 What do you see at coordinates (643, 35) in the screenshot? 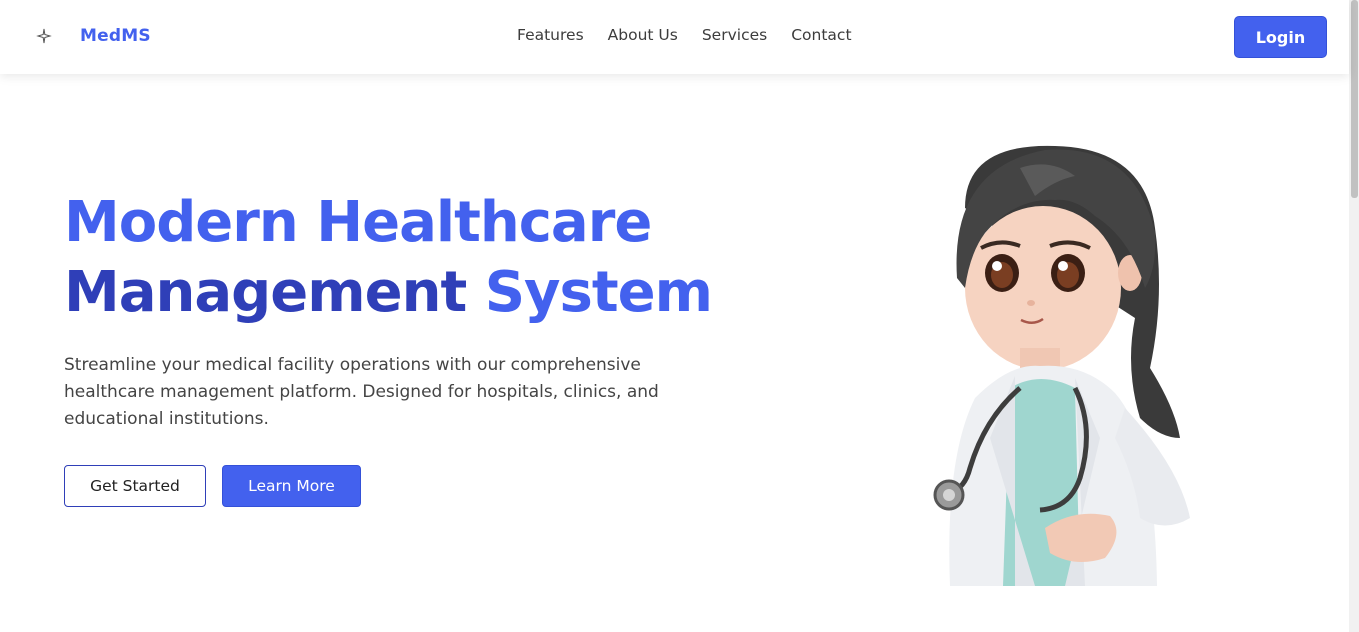
I see `nav-about-us: About Us` at bounding box center [643, 35].